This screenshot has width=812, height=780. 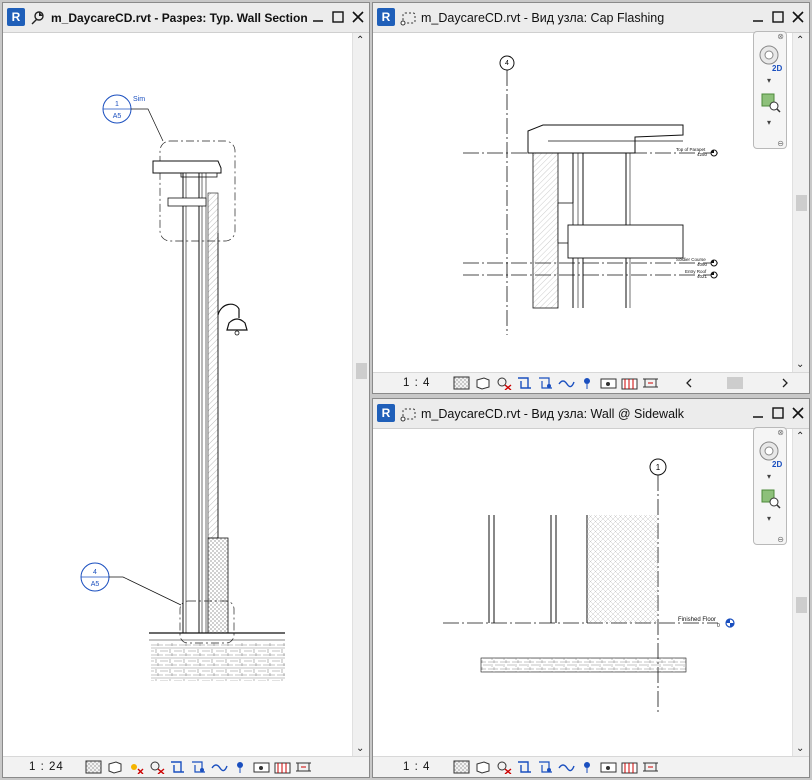 What do you see at coordinates (37, 18) in the screenshot?
I see `view-section-icon` at bounding box center [37, 18].